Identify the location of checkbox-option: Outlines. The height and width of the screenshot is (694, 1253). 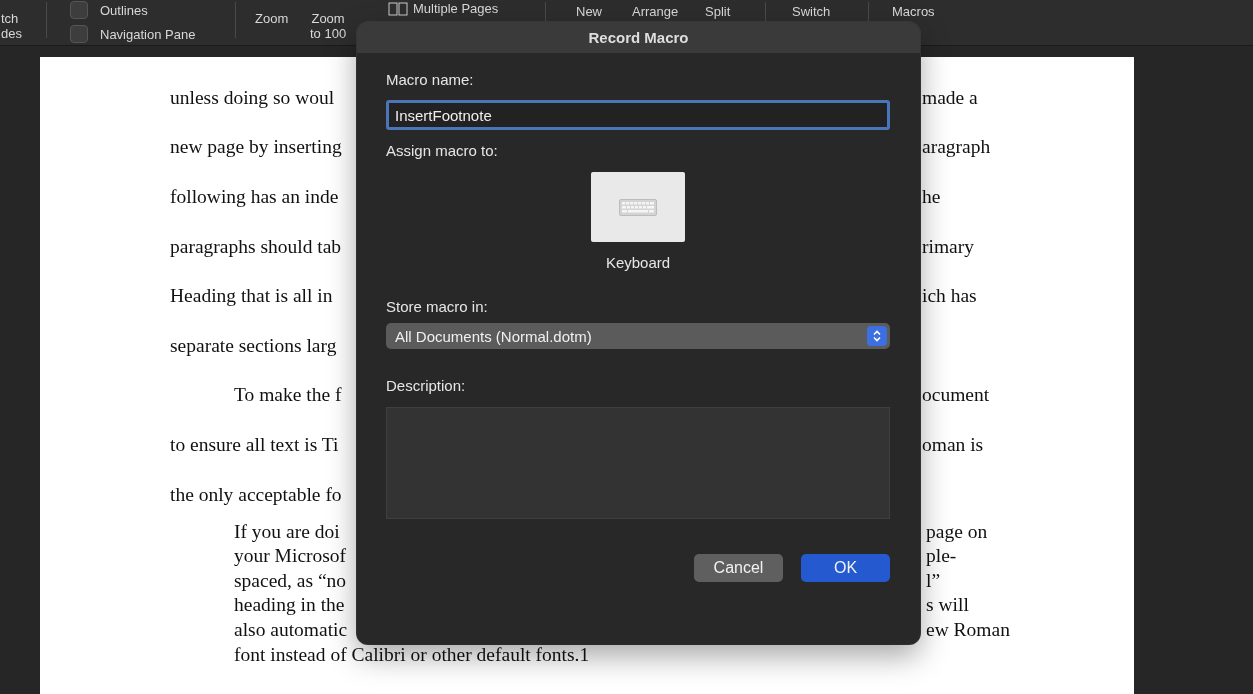
(109, 10).